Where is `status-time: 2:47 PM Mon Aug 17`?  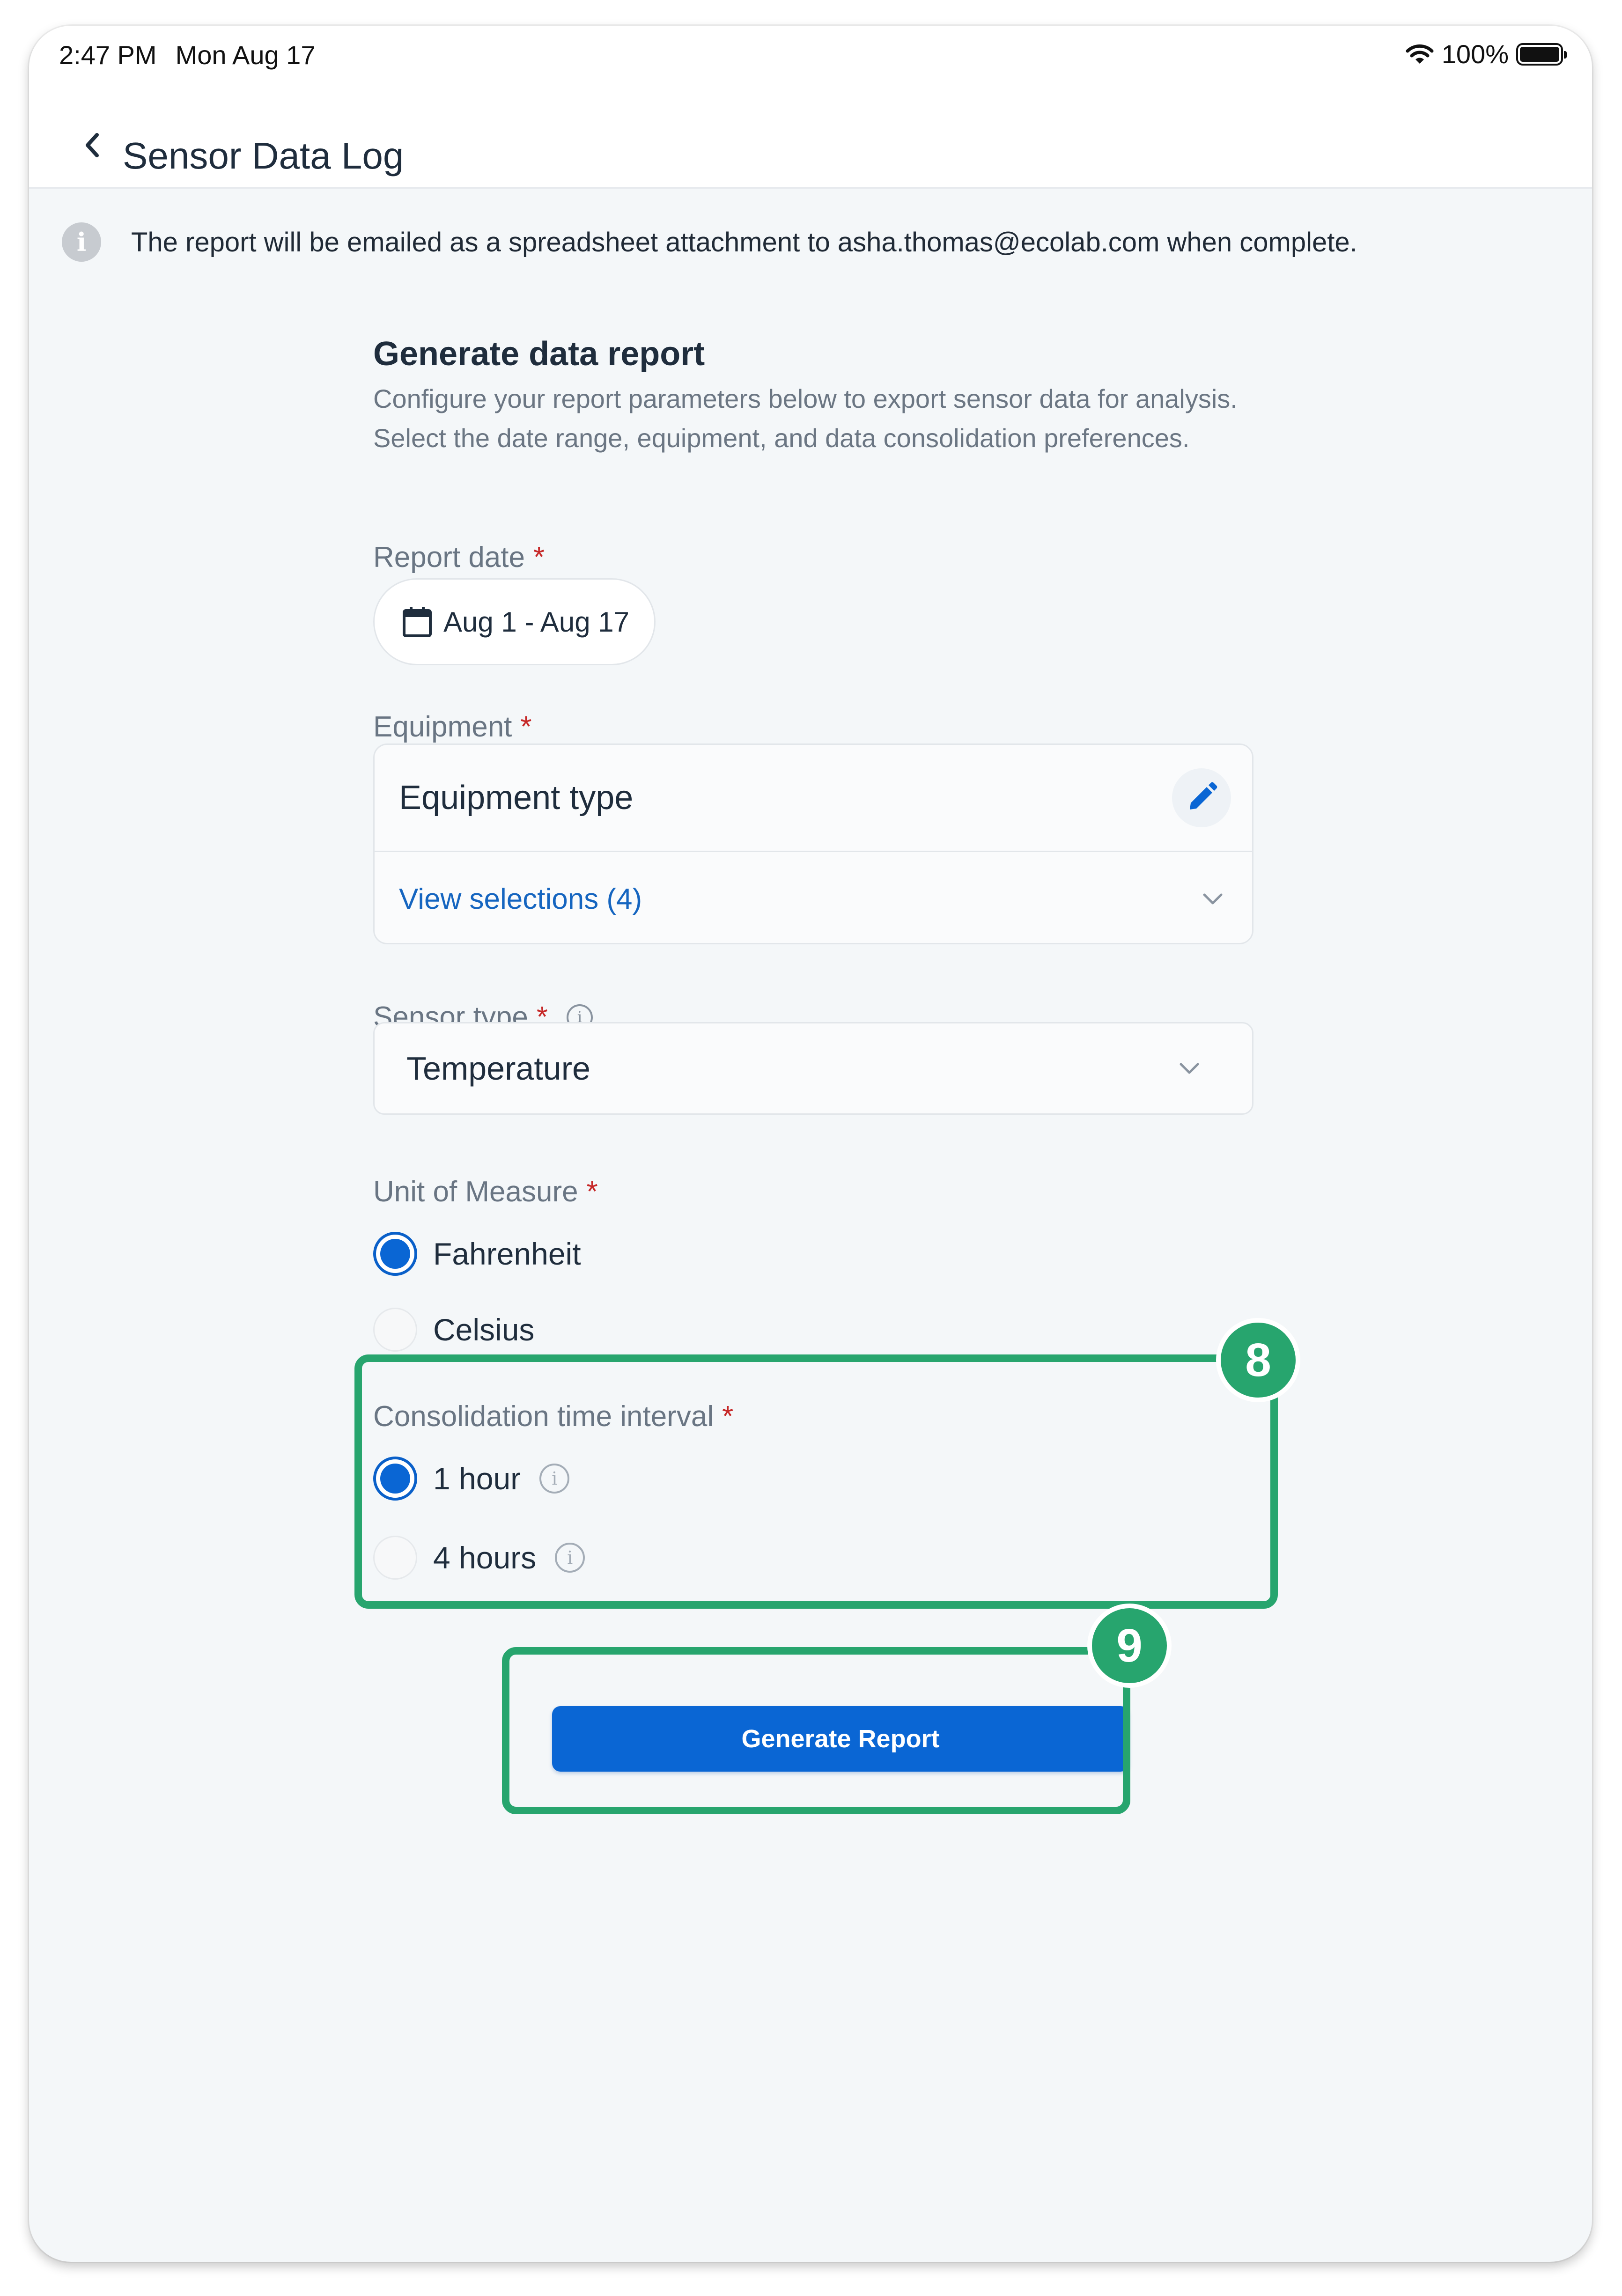 status-time: 2:47 PM Mon Aug 17 is located at coordinates (196, 55).